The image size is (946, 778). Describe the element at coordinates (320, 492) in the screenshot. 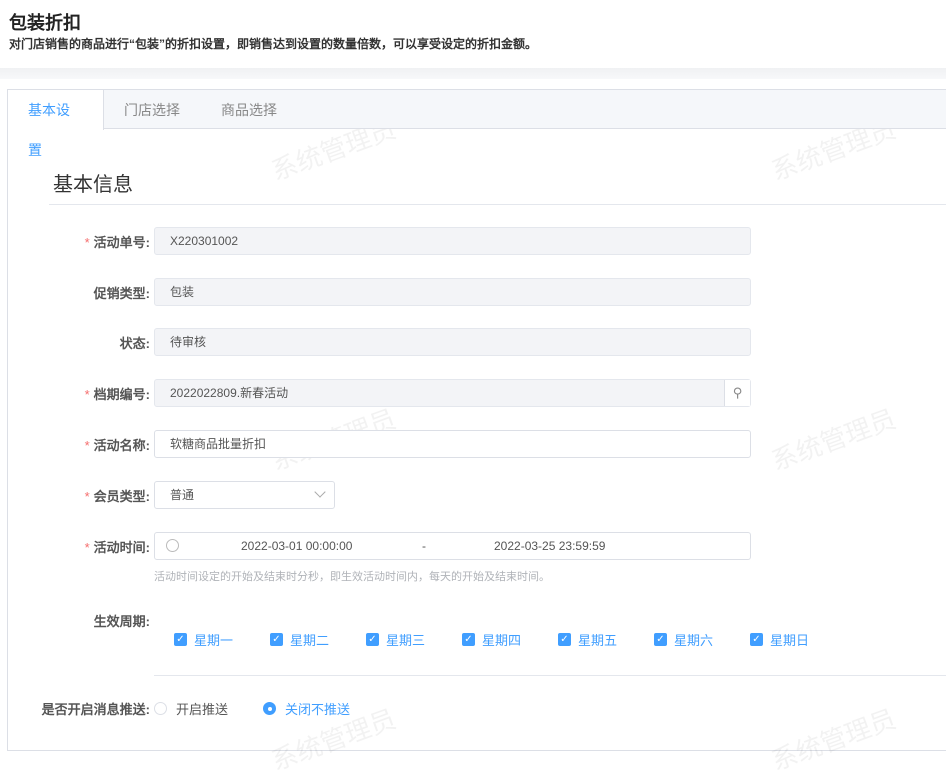

I see `chevron-down-icon` at that location.